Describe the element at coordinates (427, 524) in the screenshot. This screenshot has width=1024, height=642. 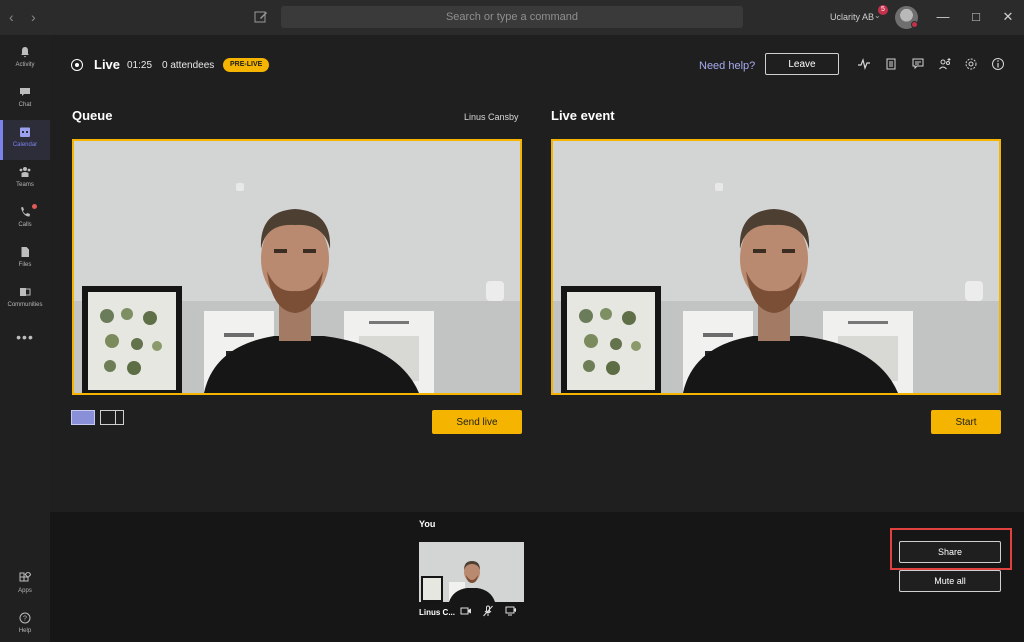
I see `you-section-label: You` at that location.